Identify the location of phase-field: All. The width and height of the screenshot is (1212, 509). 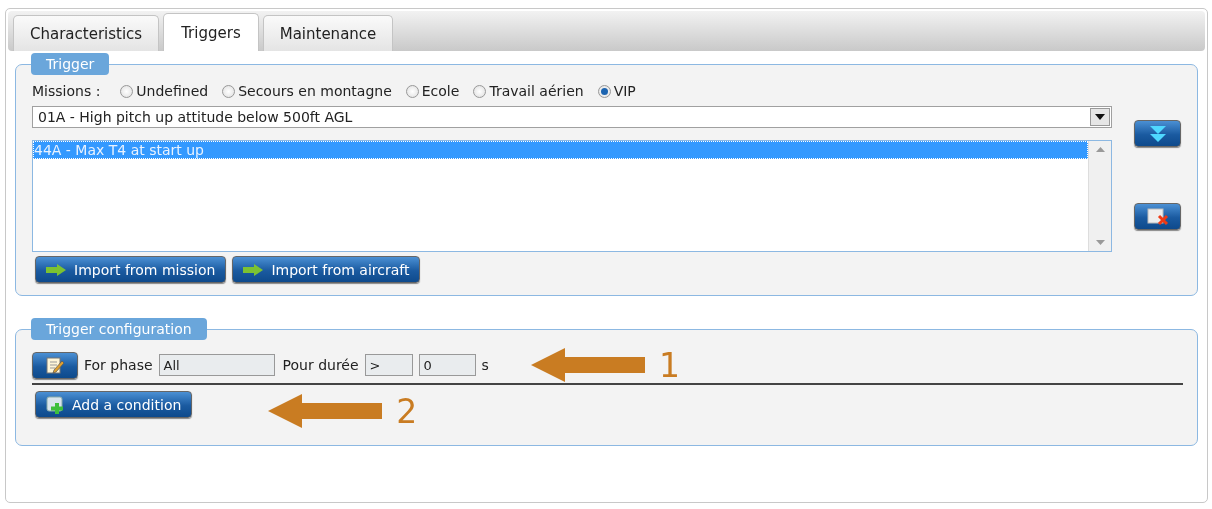
(216, 365).